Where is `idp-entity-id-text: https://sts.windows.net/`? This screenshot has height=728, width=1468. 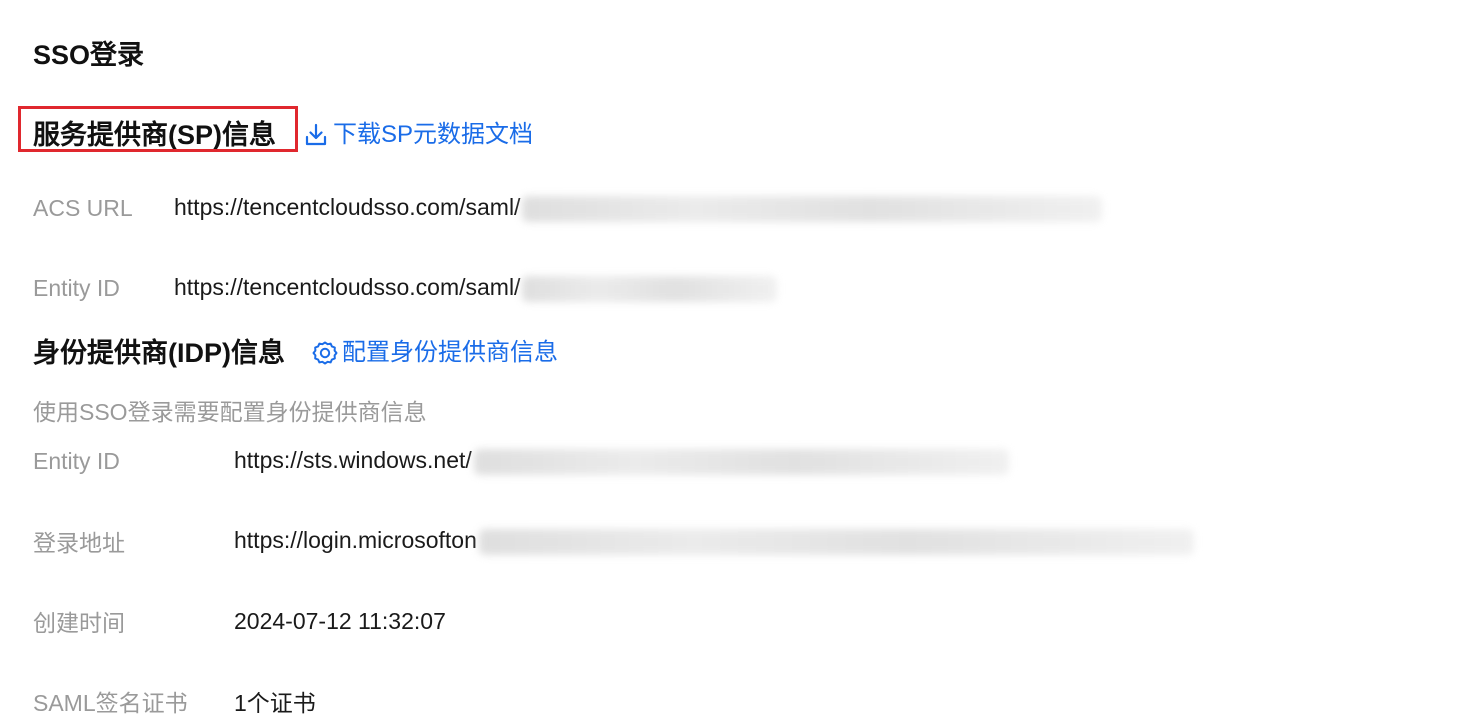 idp-entity-id-text: https://sts.windows.net/ is located at coordinates (353, 460).